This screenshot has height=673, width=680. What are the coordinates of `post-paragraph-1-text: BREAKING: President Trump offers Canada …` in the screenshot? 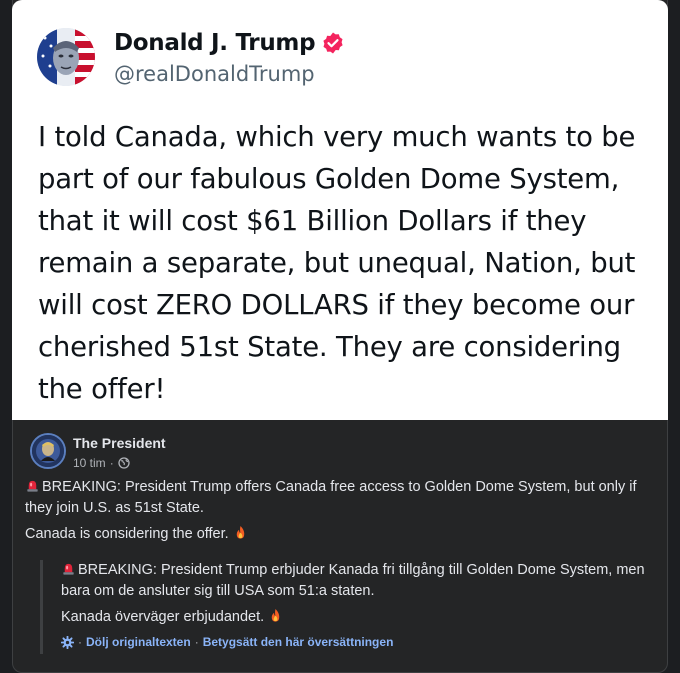 It's located at (331, 497).